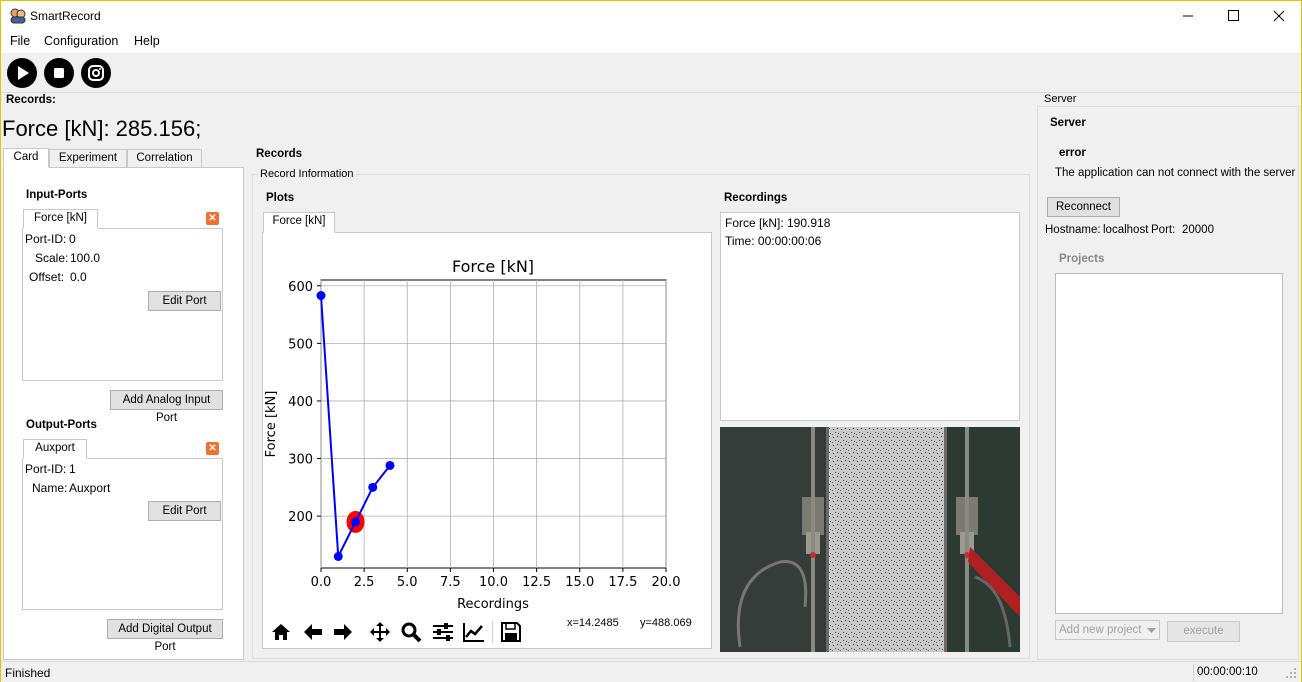 The width and height of the screenshot is (1302, 682). What do you see at coordinates (778, 223) in the screenshot?
I see `recording-line-force: Force [kN]: 190.918` at bounding box center [778, 223].